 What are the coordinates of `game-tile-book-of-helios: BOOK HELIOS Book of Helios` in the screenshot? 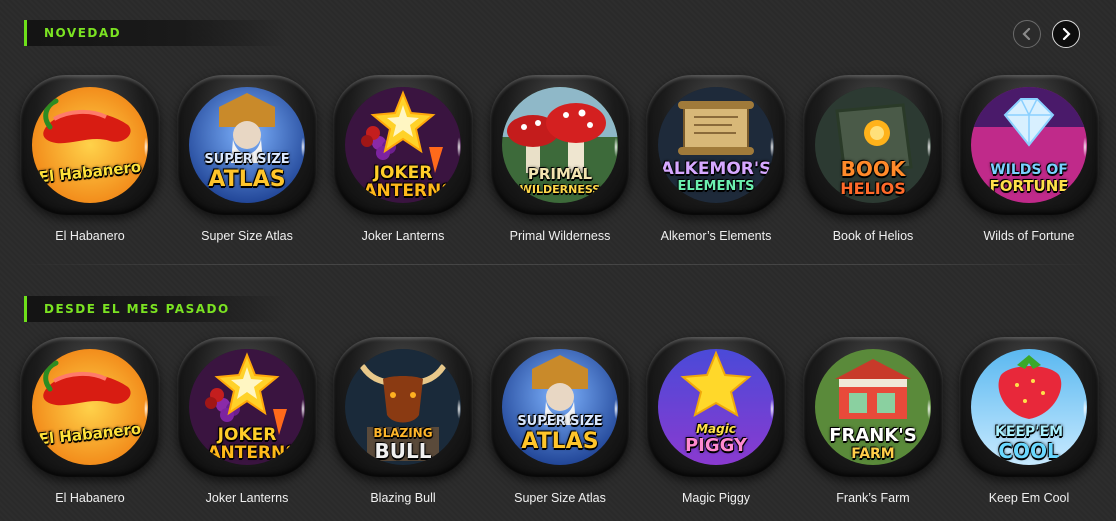 It's located at (873, 165).